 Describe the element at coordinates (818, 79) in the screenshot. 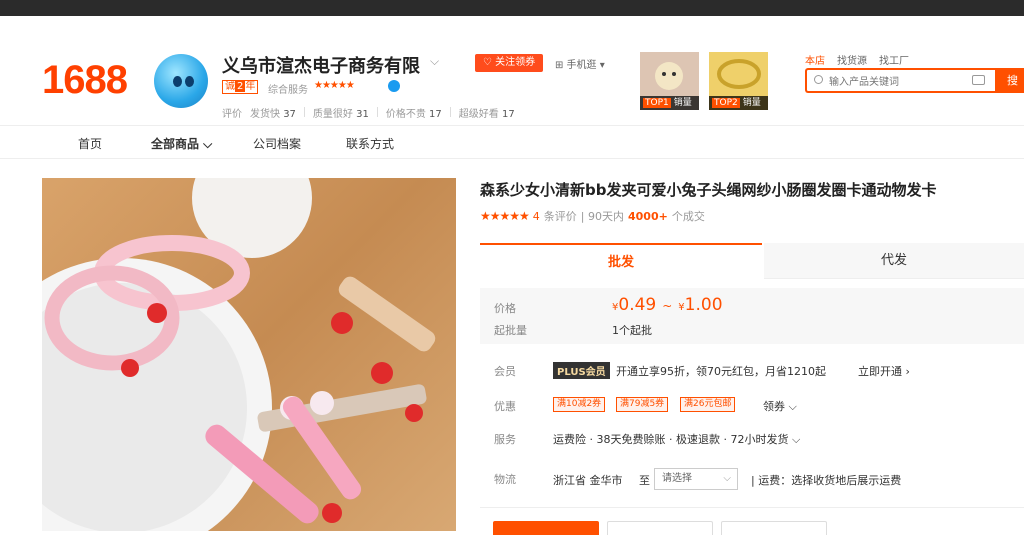

I see `search-icon` at that location.